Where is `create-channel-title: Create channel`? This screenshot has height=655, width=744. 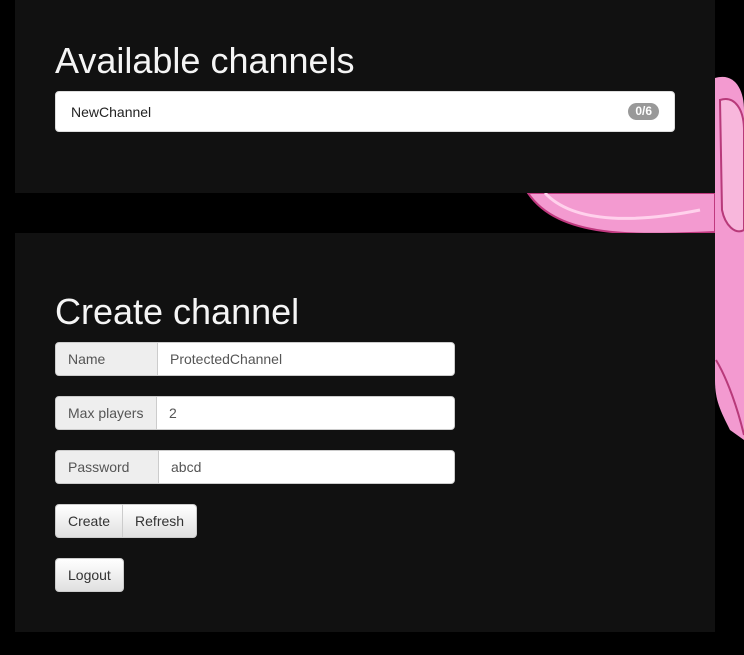 create-channel-title: Create channel is located at coordinates (177, 311).